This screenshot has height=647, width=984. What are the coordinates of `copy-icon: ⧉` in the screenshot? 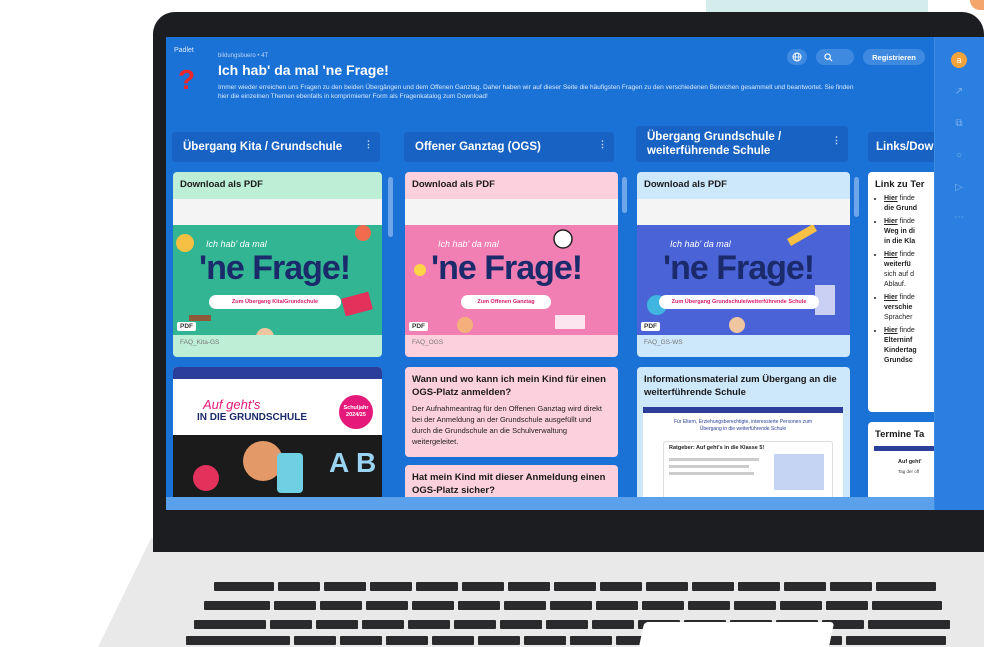 It's located at (959, 124).